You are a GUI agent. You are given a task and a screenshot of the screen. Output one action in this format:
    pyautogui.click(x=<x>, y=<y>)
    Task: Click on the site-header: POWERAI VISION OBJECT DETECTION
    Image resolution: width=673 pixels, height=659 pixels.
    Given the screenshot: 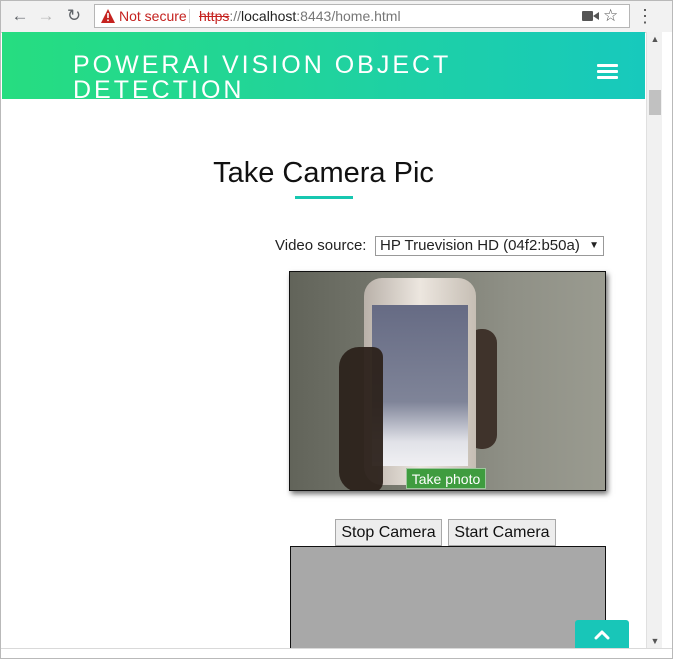 What is the action you would take?
    pyautogui.click(x=323, y=65)
    